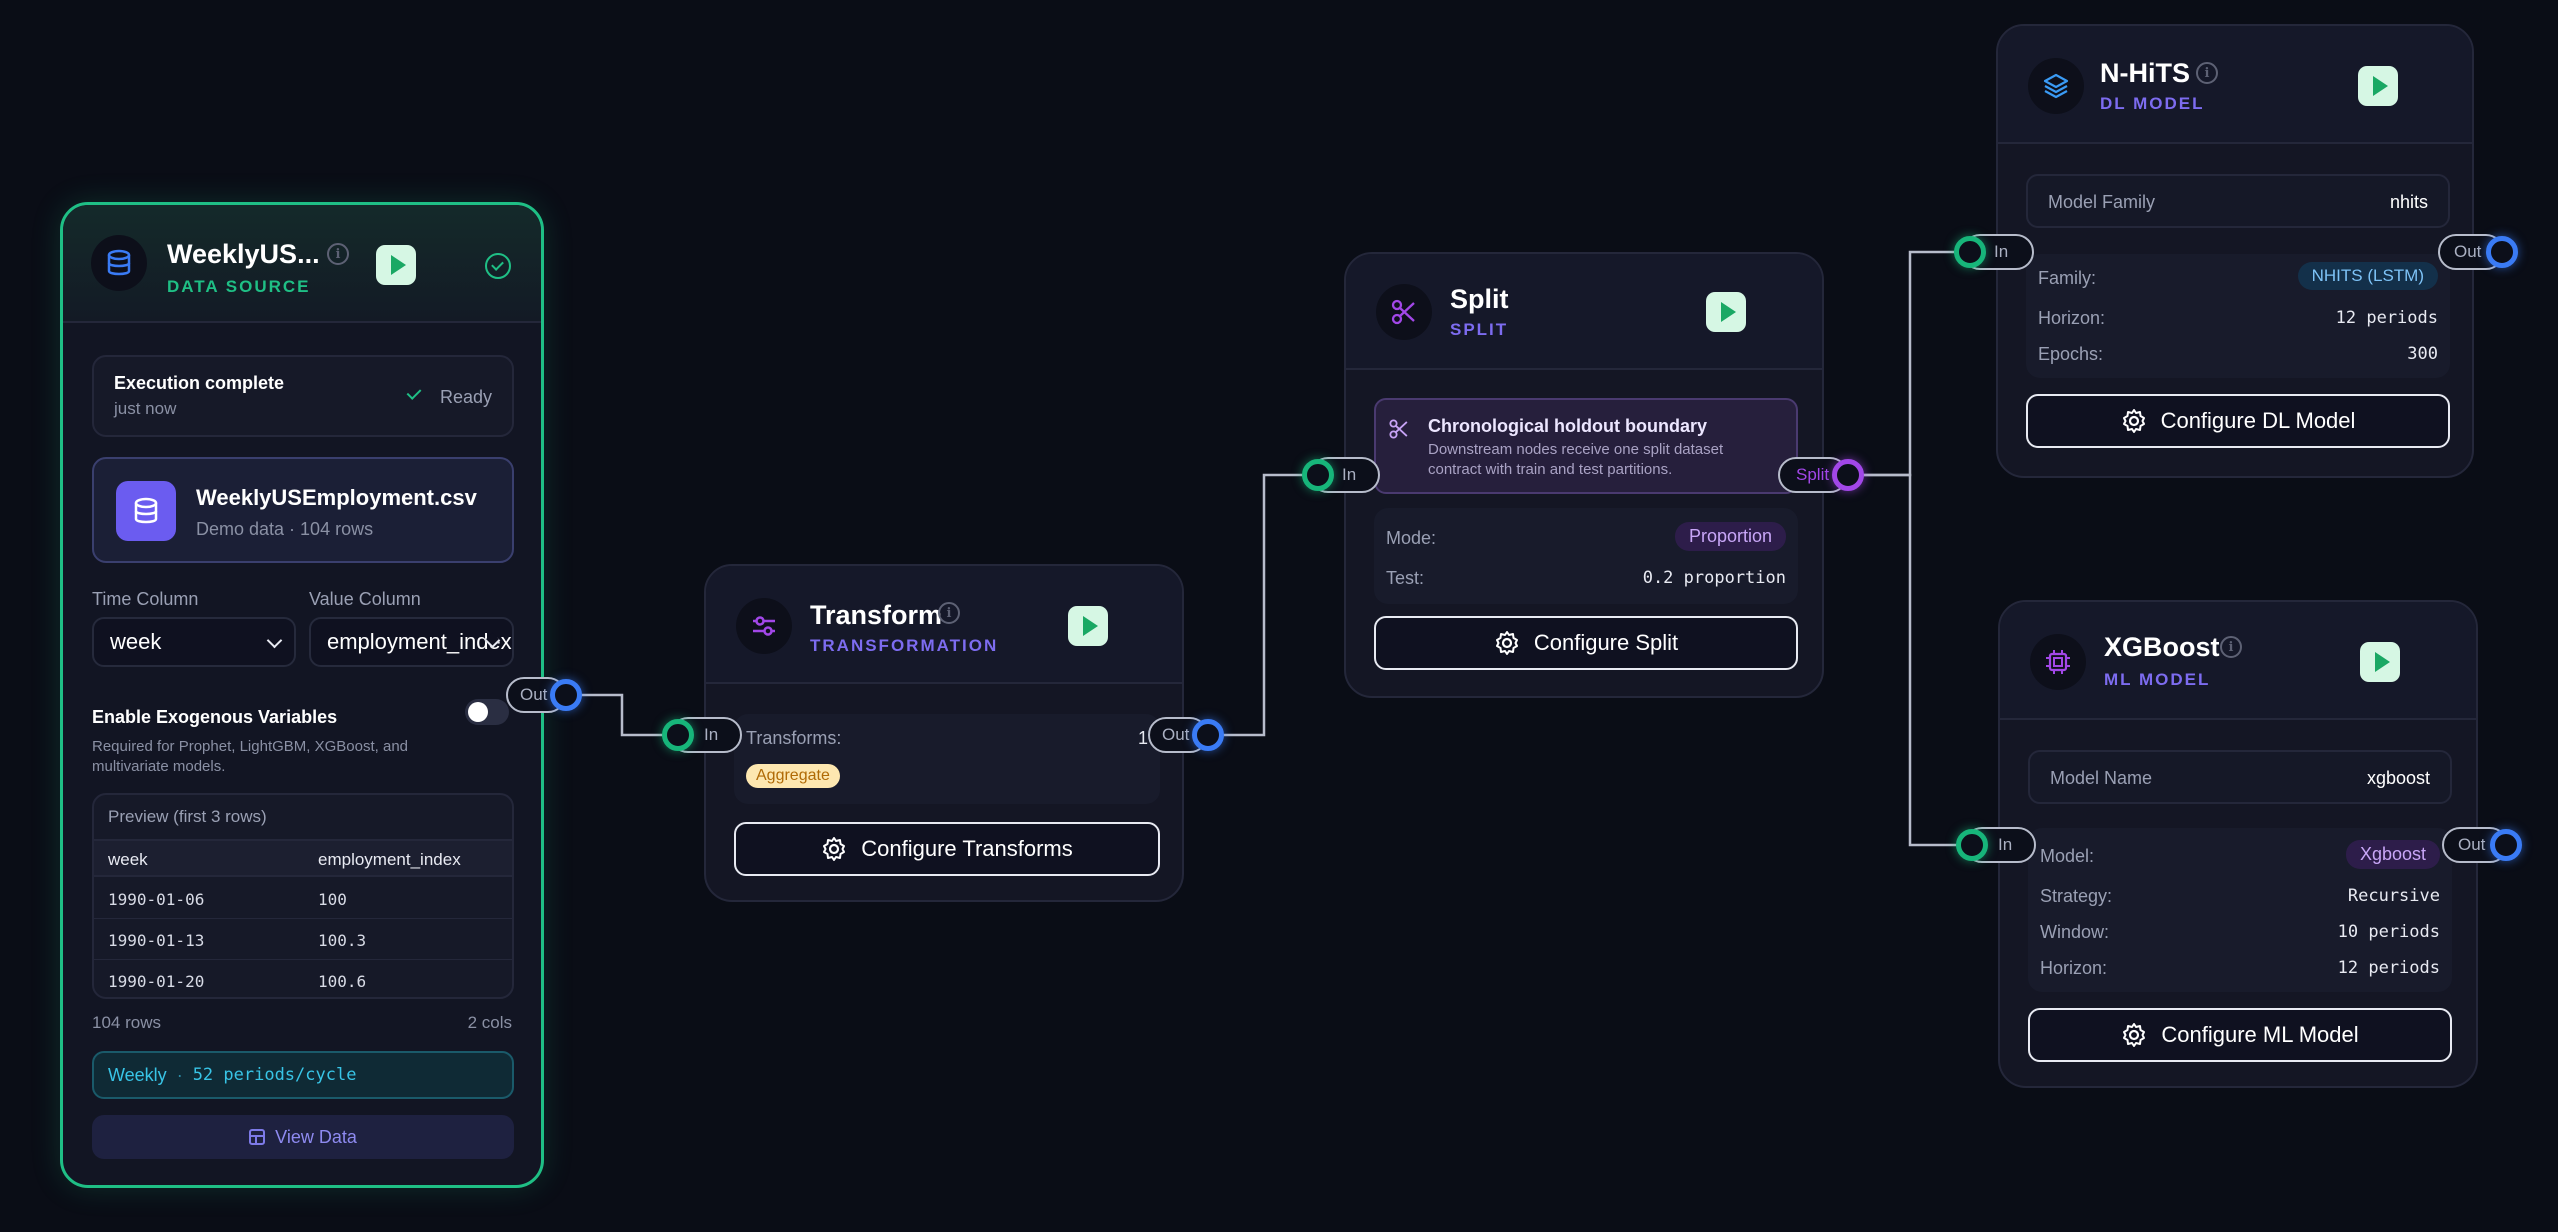  What do you see at coordinates (1479, 329) in the screenshot?
I see `split-subtitle: SPLIT` at bounding box center [1479, 329].